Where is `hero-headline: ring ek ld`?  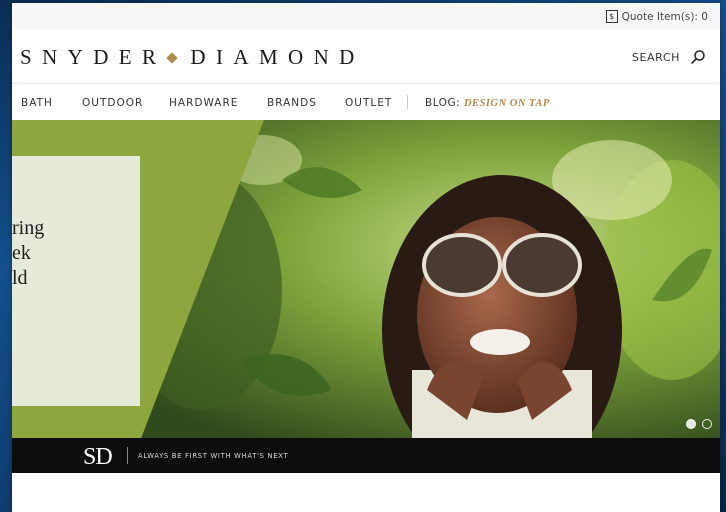
hero-headline: ring ek ld is located at coordinates (28, 253).